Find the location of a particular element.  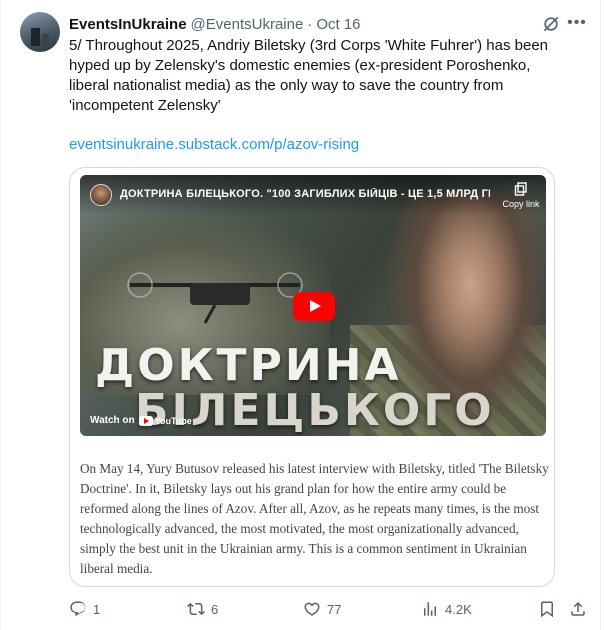

repost-count: 6 is located at coordinates (215, 609).